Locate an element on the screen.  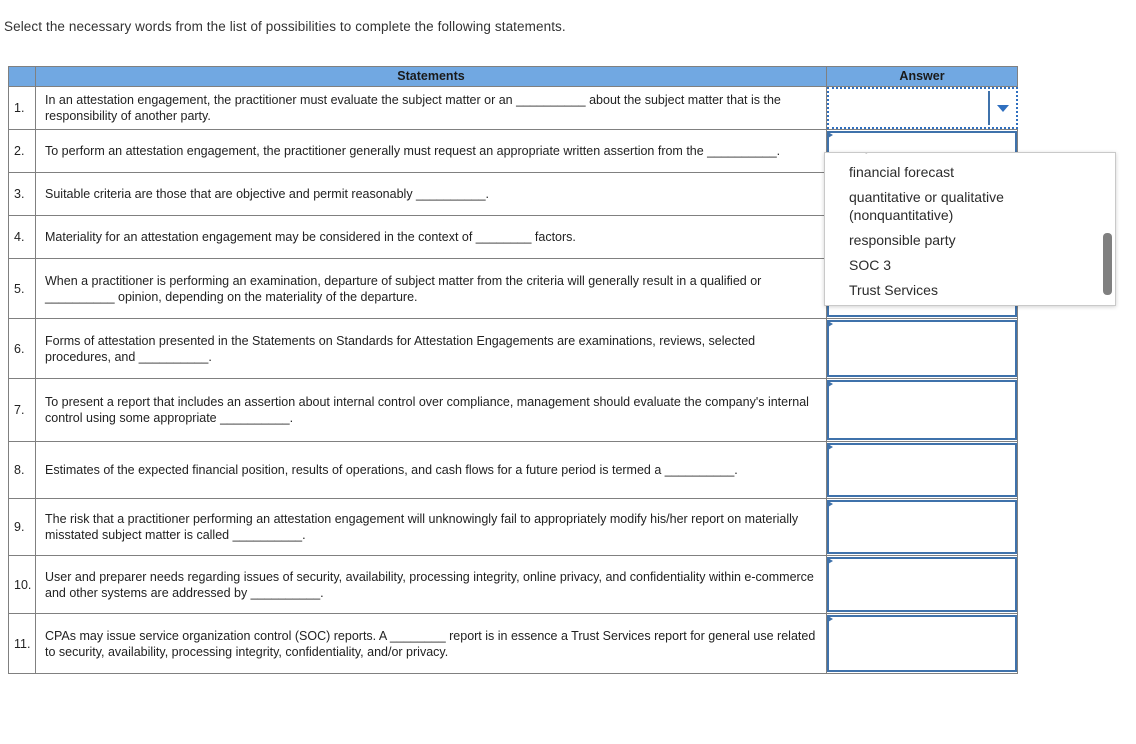
row-number: 3. is located at coordinates (22, 194).